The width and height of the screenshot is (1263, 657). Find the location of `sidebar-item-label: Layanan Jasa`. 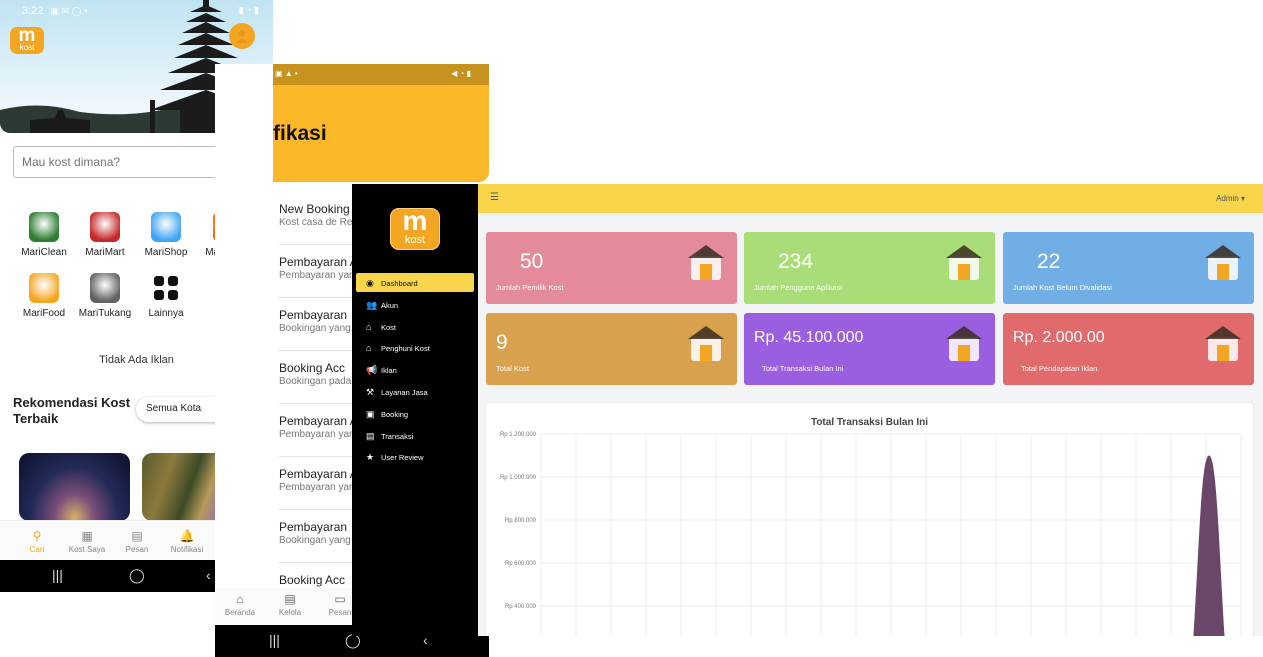

sidebar-item-label: Layanan Jasa is located at coordinates (404, 392).